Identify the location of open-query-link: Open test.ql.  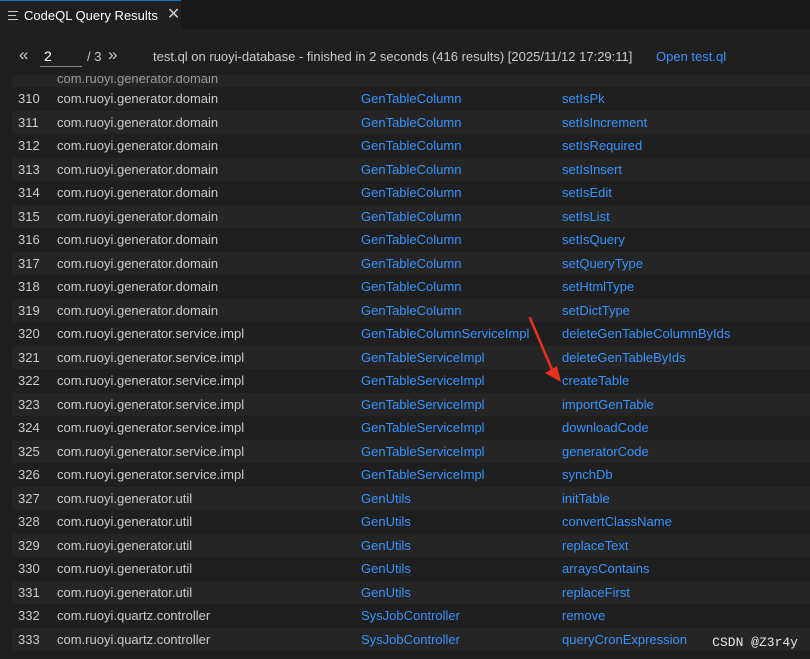
(691, 56).